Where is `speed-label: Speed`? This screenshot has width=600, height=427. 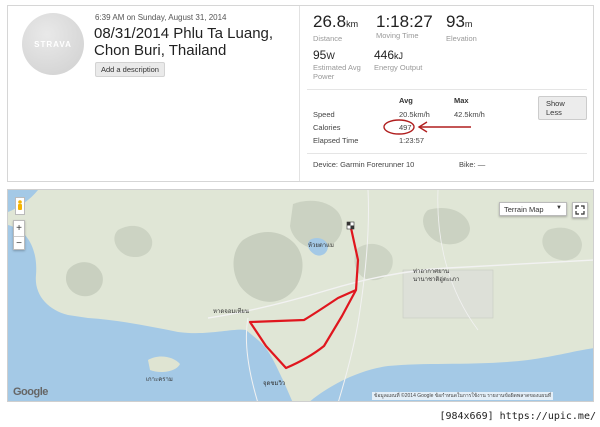 speed-label: Speed is located at coordinates (324, 114).